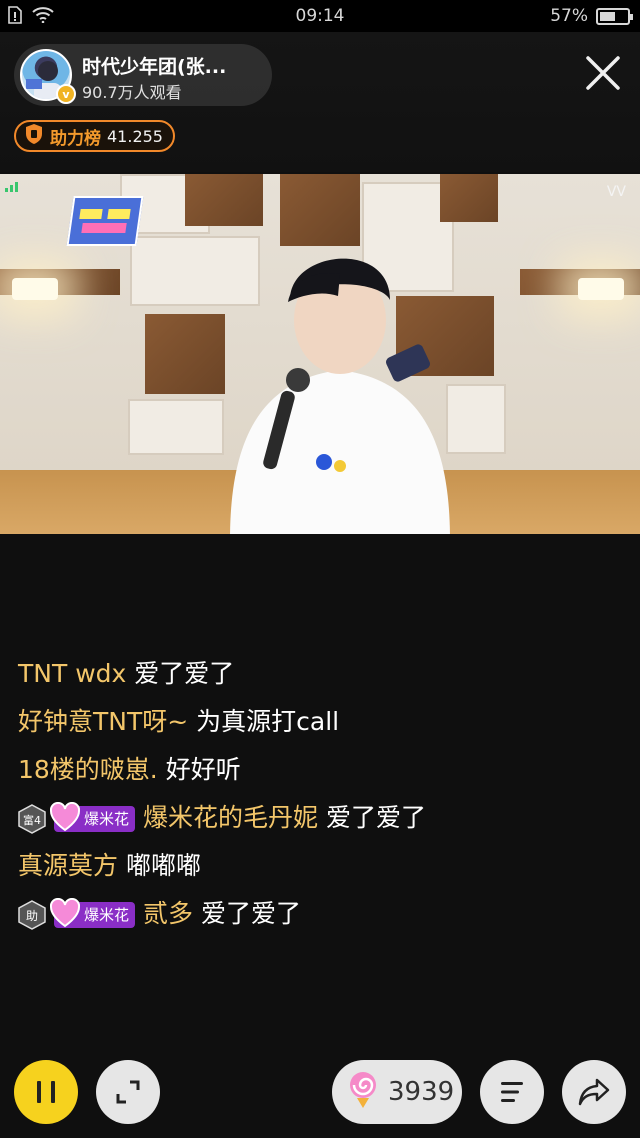 This screenshot has width=640, height=1138. I want to click on chat-message: 18楼的啵崽. 好好听, so click(238, 772).